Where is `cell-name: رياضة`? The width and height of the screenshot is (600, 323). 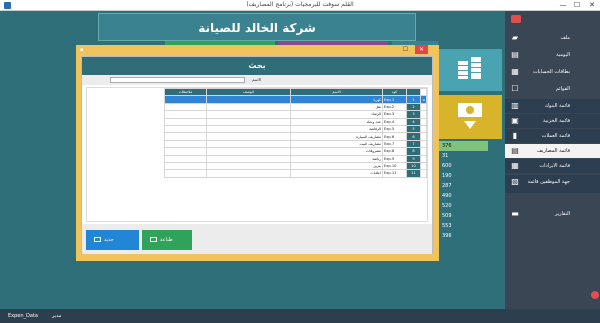 cell-name: رياضة is located at coordinates (336, 158).